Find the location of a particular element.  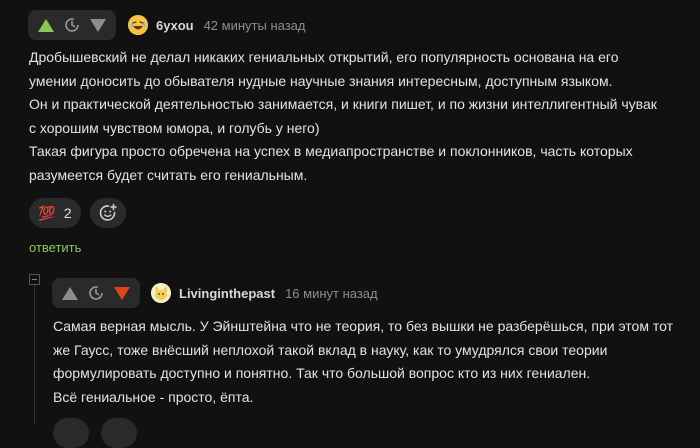

add-reaction-icon is located at coordinates (108, 212).